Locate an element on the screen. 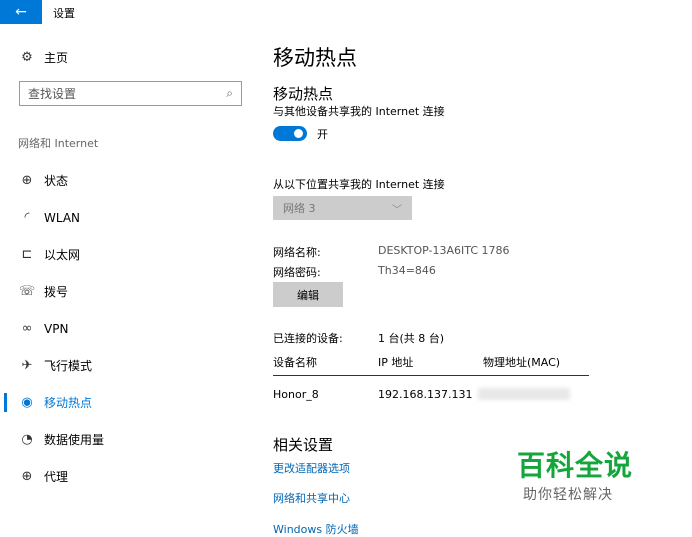 This screenshot has width=692, height=537. sidebar-item-status: ⊕ 状态 is located at coordinates (126, 180).